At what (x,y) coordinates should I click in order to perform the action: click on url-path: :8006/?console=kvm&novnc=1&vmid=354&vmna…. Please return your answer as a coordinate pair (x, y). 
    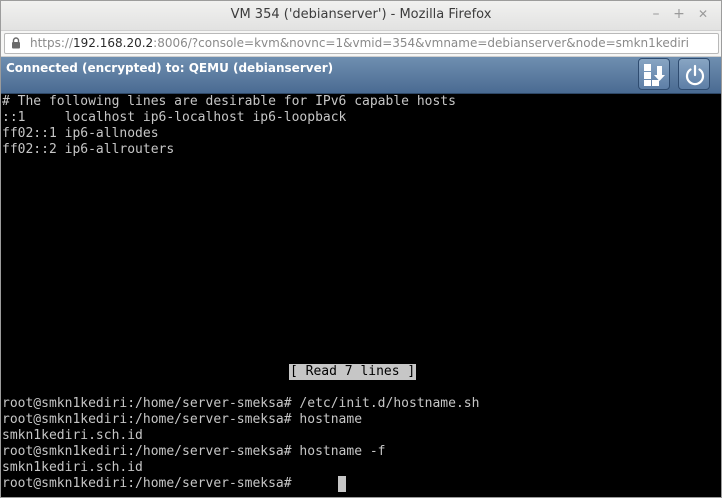
    Looking at the image, I should click on (421, 43).